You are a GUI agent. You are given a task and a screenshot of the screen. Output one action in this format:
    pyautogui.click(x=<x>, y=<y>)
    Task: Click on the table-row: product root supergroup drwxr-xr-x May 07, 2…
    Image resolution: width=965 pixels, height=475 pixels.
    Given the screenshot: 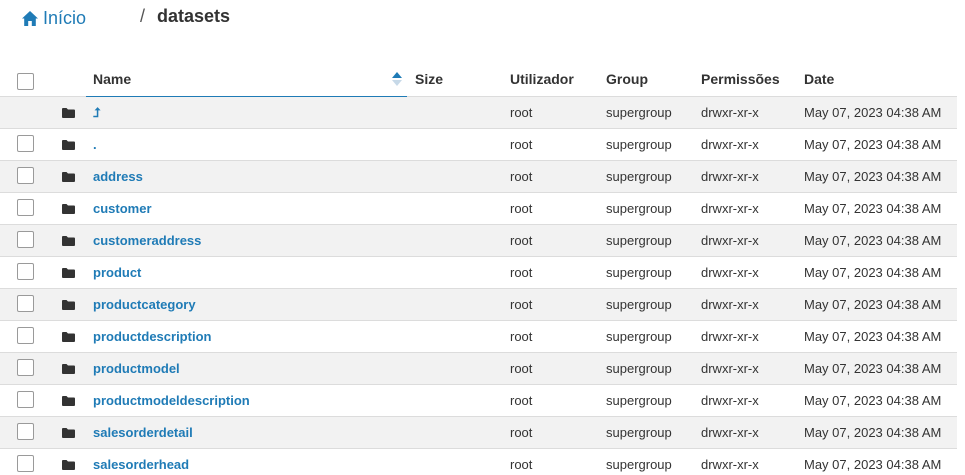 What is the action you would take?
    pyautogui.click(x=478, y=273)
    